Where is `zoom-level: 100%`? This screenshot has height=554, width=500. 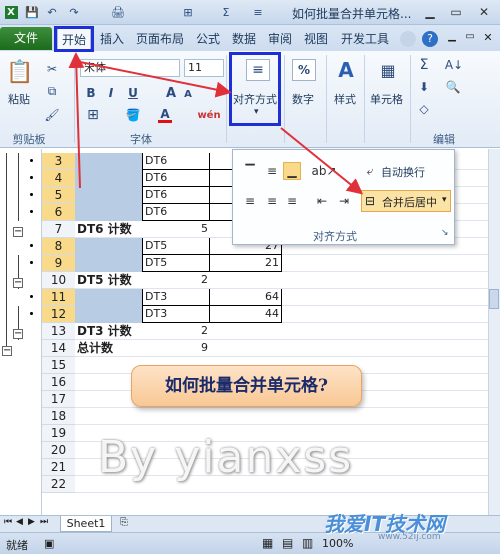
zoom-level: 100% is located at coordinates (337, 543).